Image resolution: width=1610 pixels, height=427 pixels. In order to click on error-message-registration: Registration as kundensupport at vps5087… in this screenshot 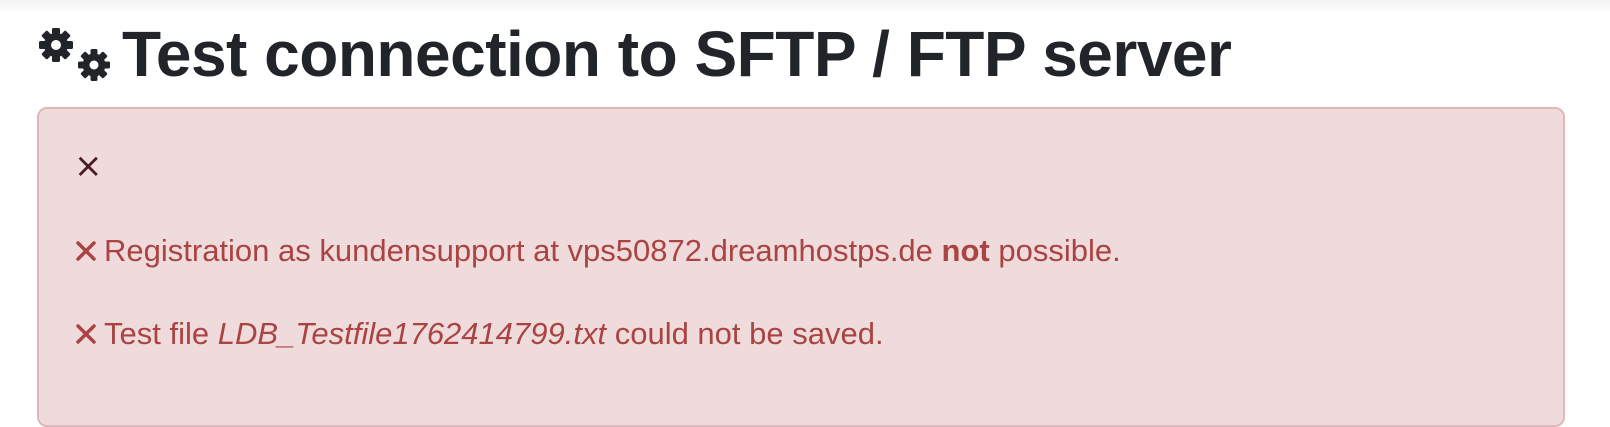, I will do `click(597, 250)`.